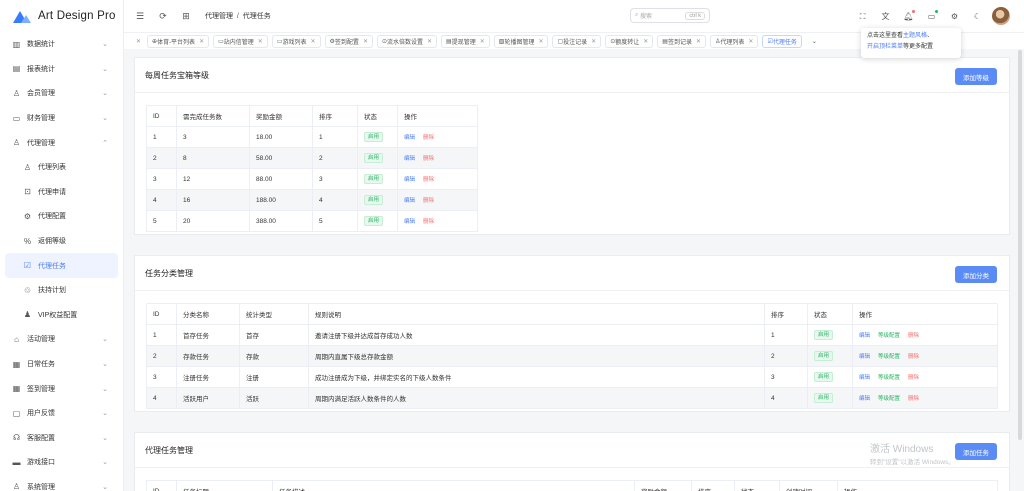 The height and width of the screenshot is (491, 1024). Describe the element at coordinates (41, 340) in the screenshot. I see `sidebar-item-label: 活动管理` at that location.